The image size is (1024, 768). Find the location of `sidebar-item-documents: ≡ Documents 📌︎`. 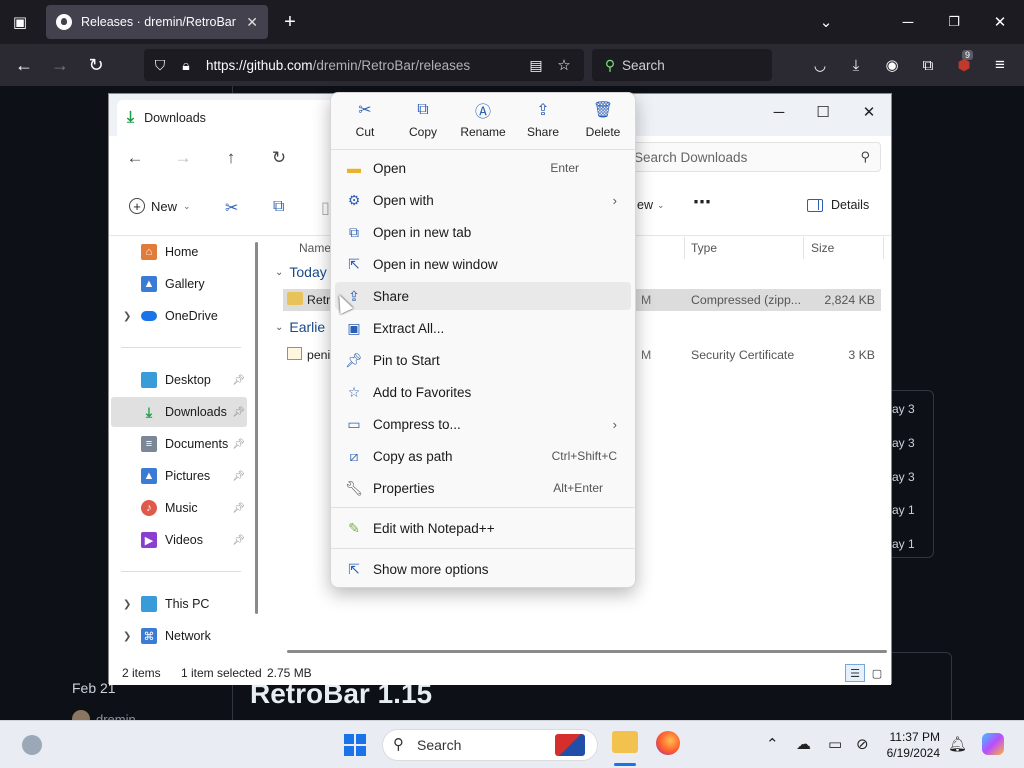

sidebar-item-documents: ≡ Documents 📌︎ is located at coordinates (179, 444).